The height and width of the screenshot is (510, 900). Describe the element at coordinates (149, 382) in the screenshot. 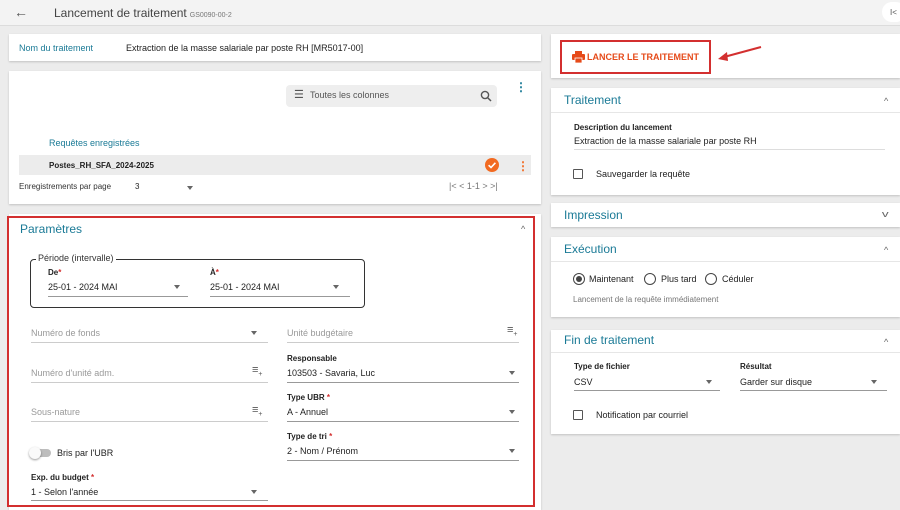

I see `admin-unit-underline` at that location.